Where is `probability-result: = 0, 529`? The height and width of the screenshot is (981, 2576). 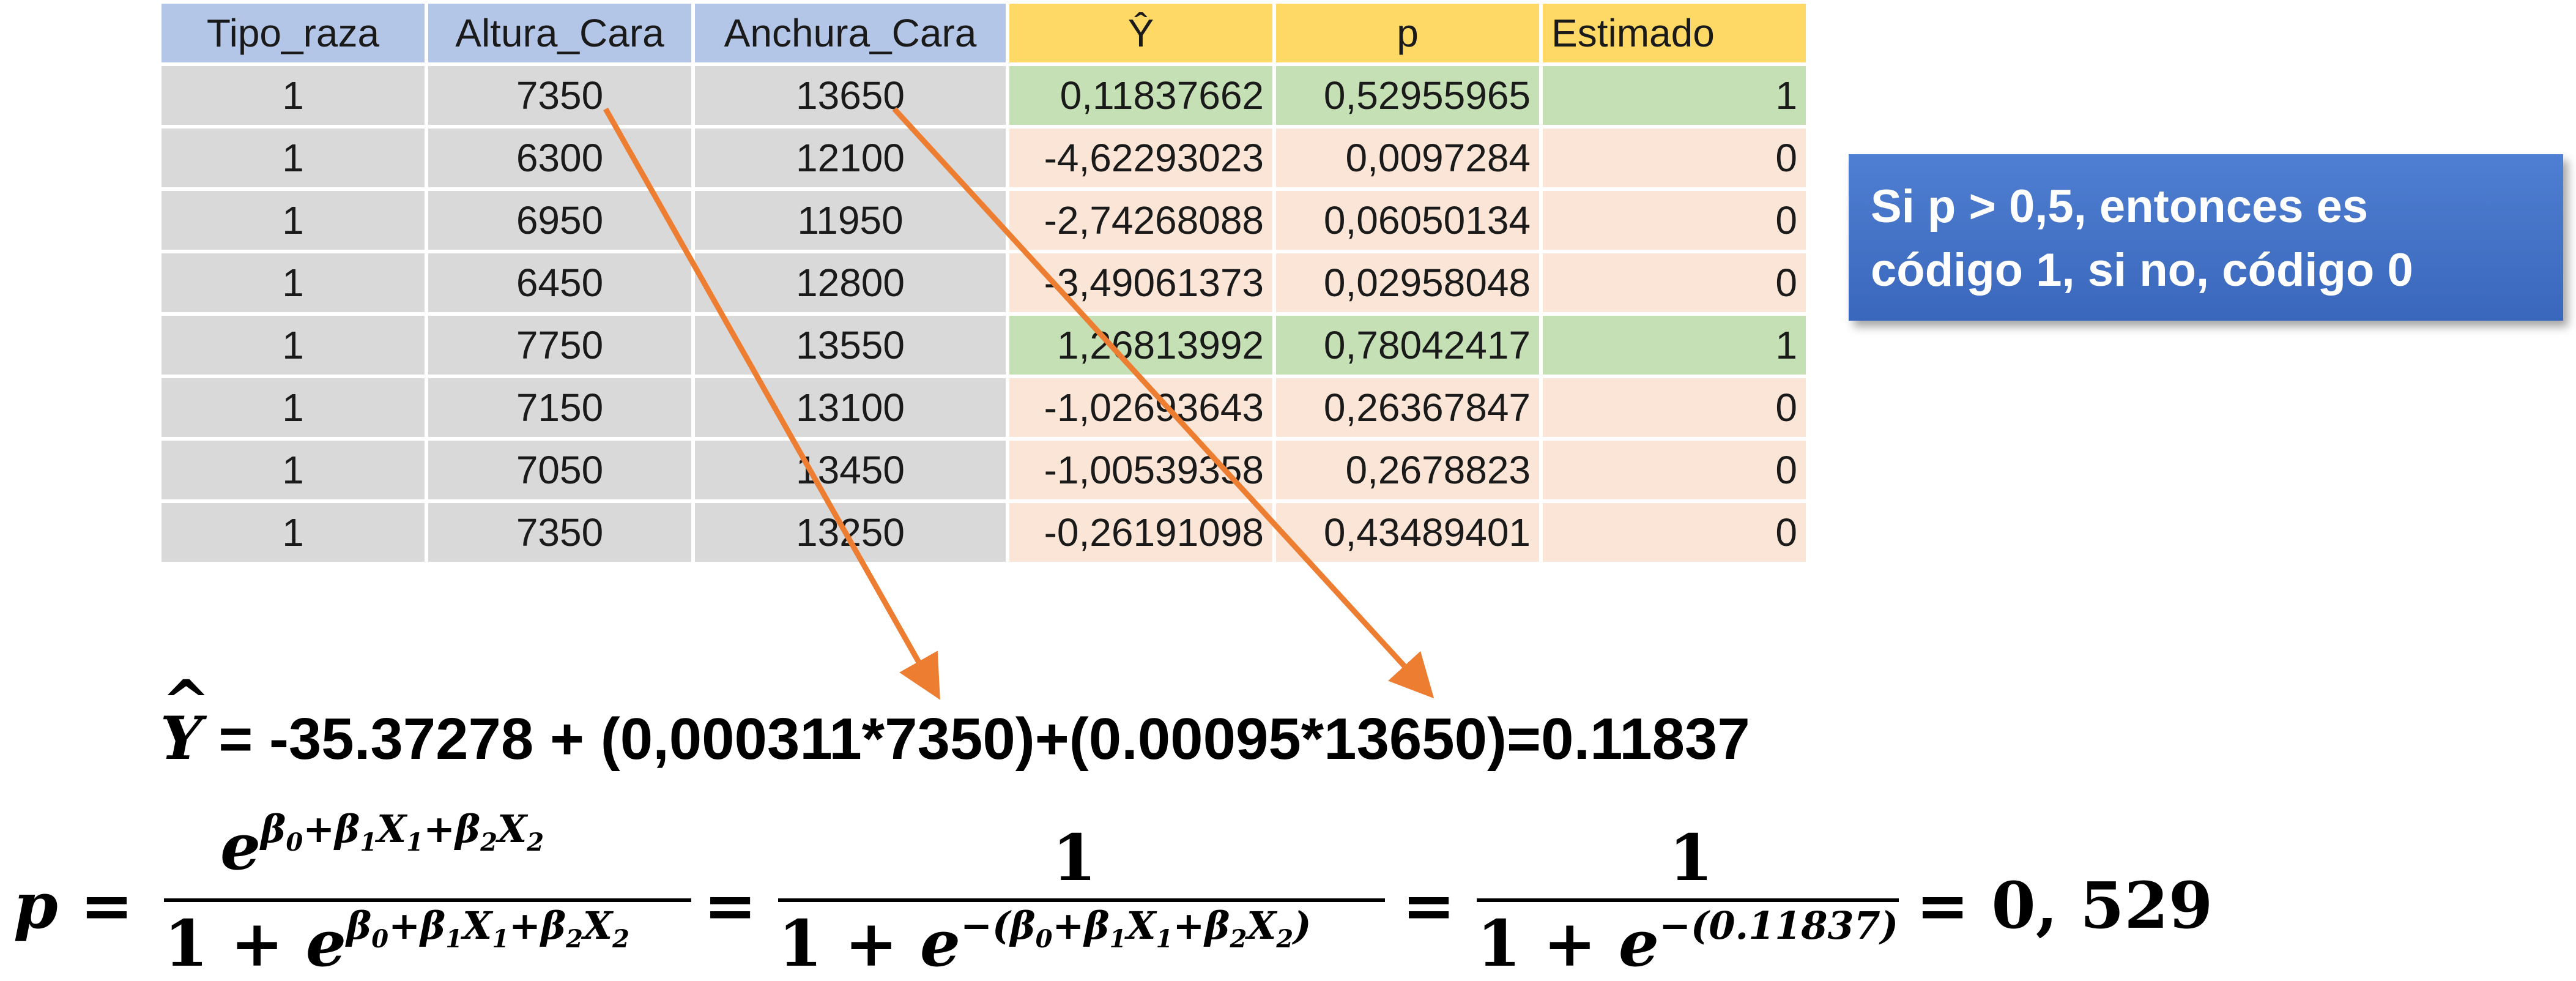
probability-result: = 0, 529 is located at coordinates (2064, 905).